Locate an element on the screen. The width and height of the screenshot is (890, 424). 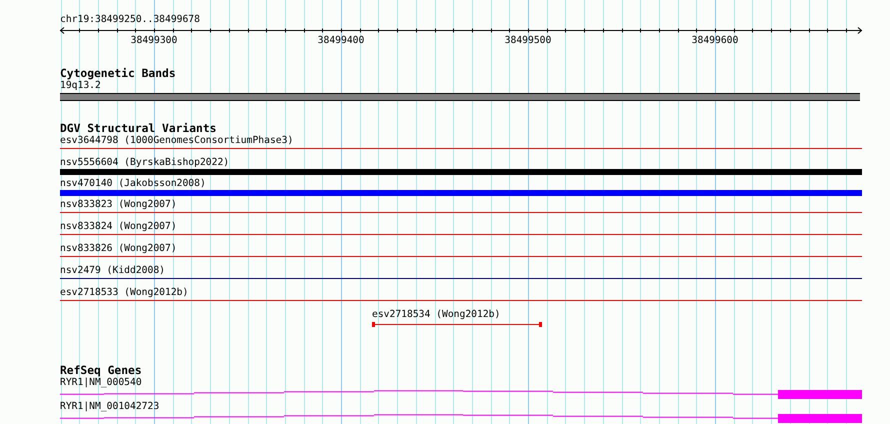
track-title: DGV Structural Variants is located at coordinates (138, 129).